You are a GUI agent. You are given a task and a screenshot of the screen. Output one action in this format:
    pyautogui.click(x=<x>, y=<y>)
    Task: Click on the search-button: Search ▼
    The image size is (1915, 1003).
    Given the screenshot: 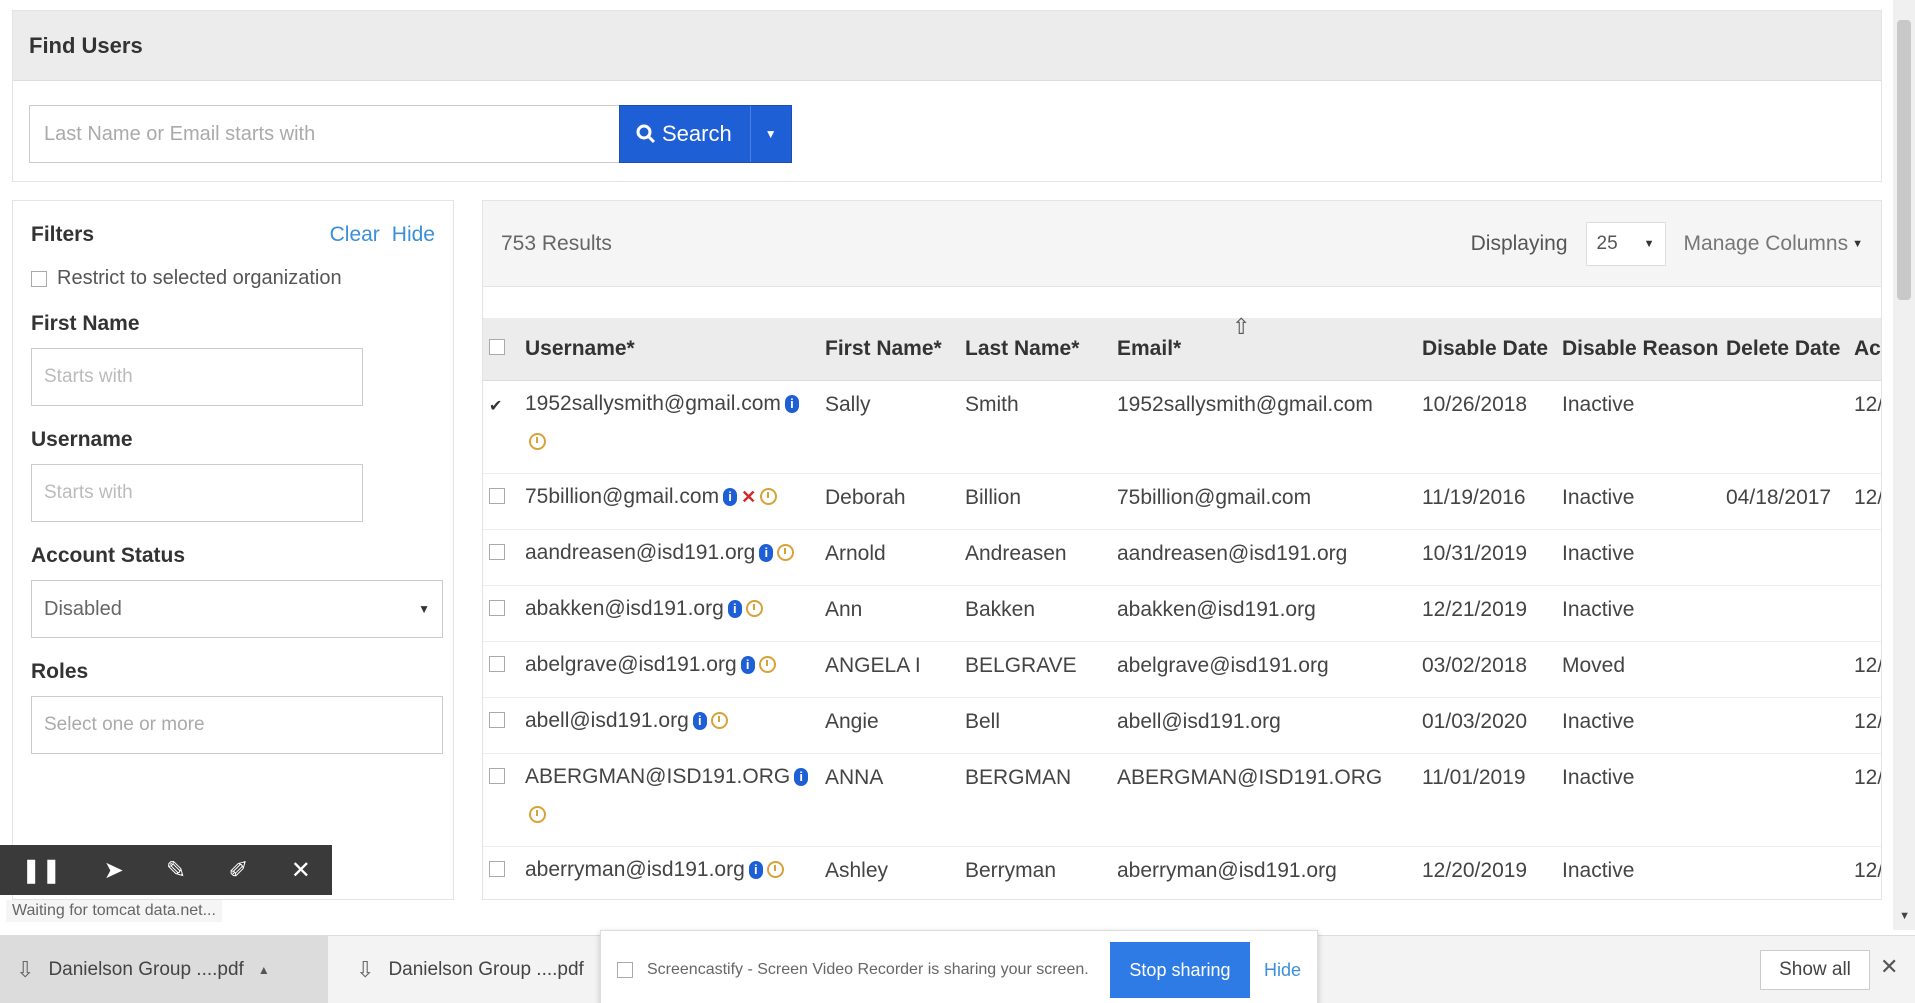 What is the action you would take?
    pyautogui.click(x=705, y=134)
    